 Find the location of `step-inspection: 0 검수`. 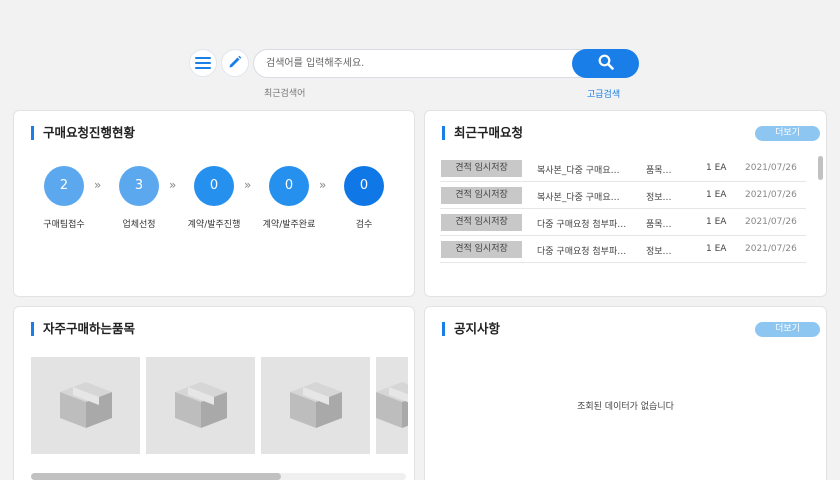

step-inspection: 0 검수 is located at coordinates (364, 198).